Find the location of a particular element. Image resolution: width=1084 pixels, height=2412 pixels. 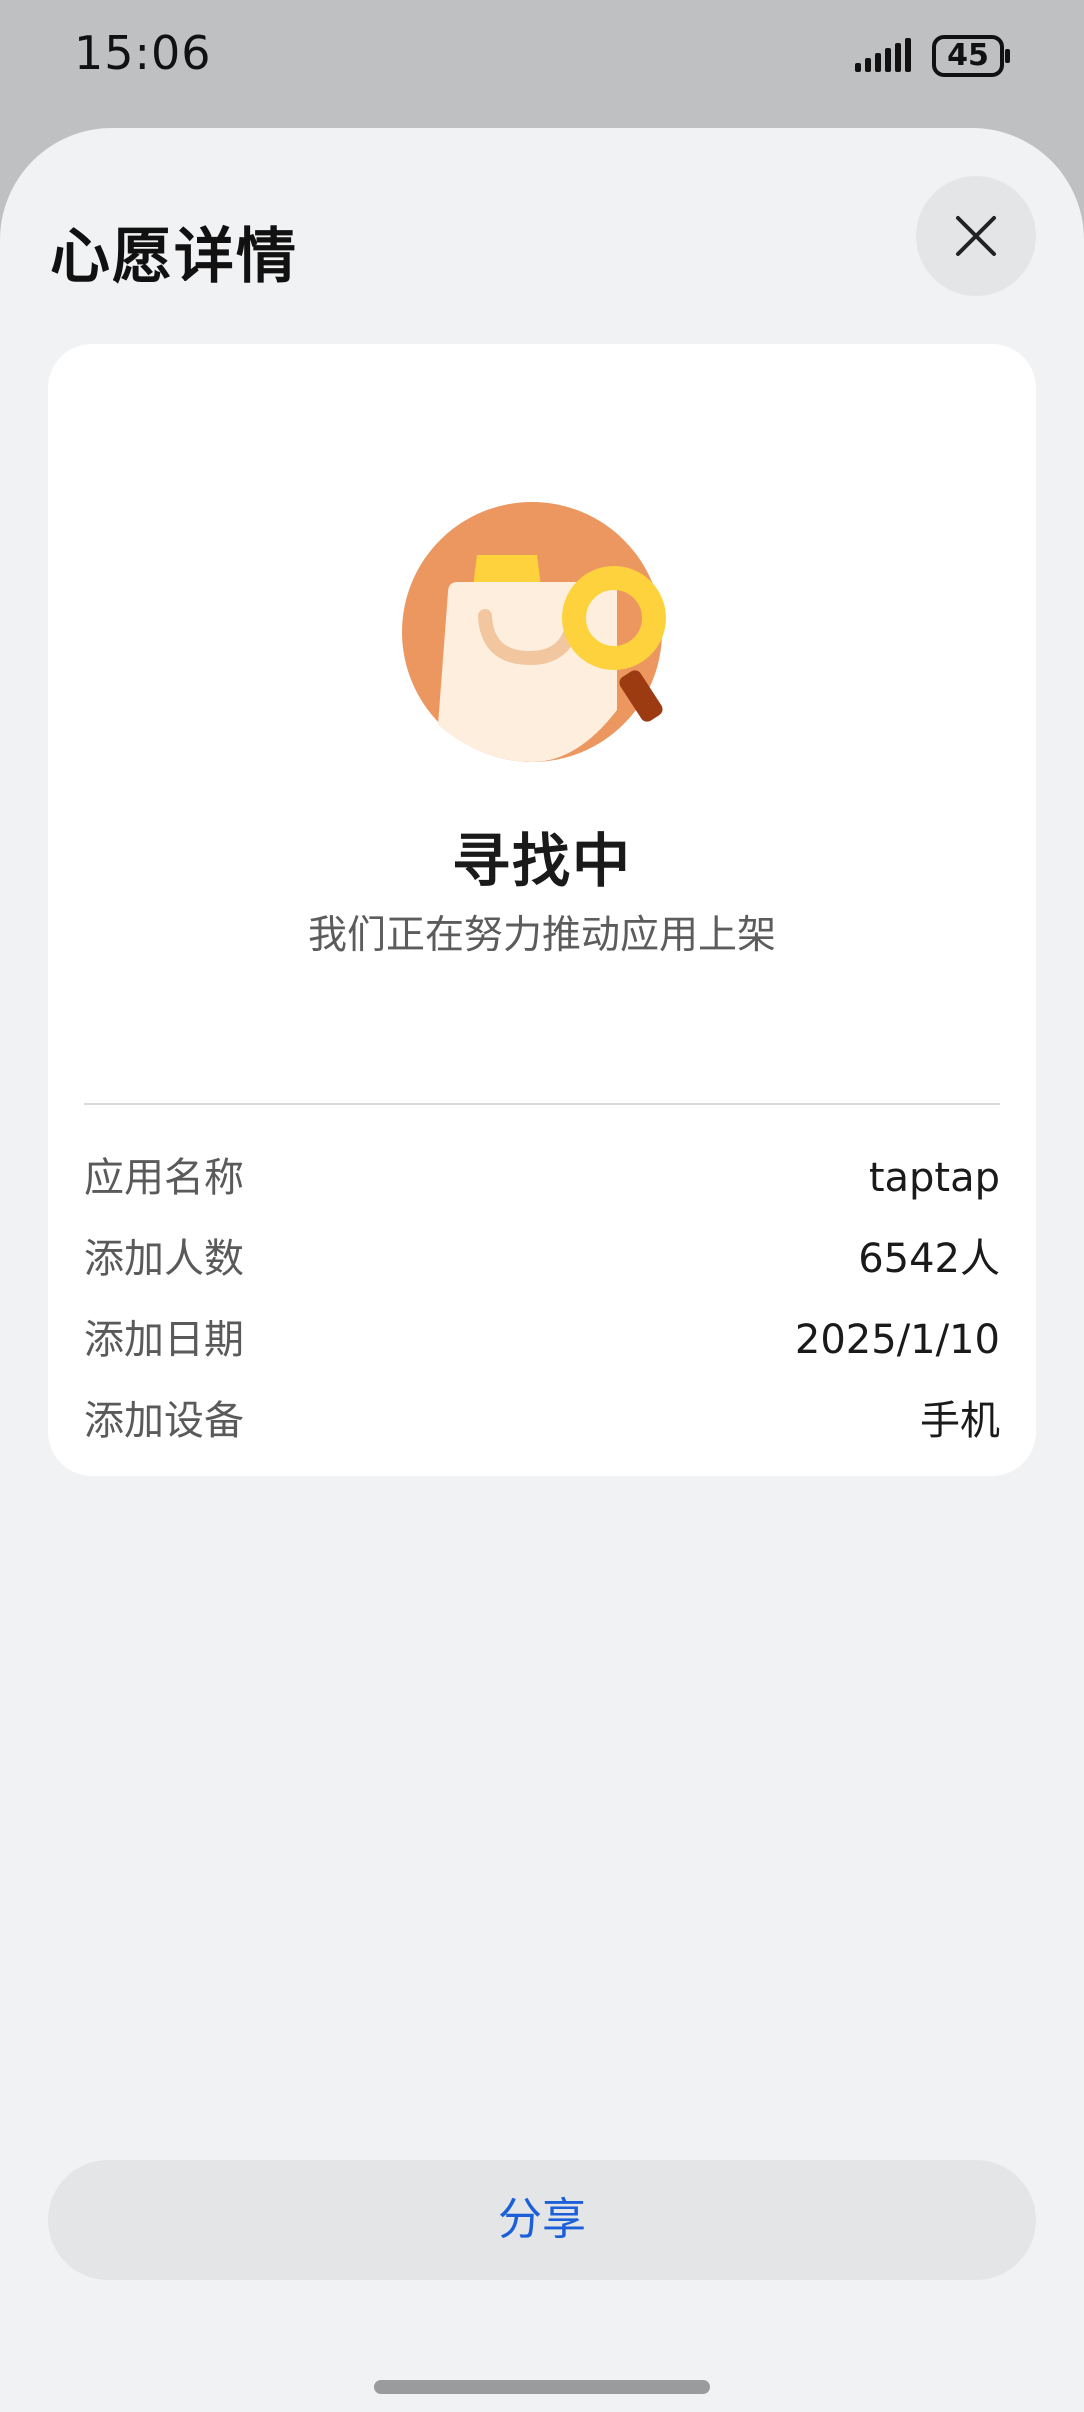

info-value: 手机 is located at coordinates (960, 1421).